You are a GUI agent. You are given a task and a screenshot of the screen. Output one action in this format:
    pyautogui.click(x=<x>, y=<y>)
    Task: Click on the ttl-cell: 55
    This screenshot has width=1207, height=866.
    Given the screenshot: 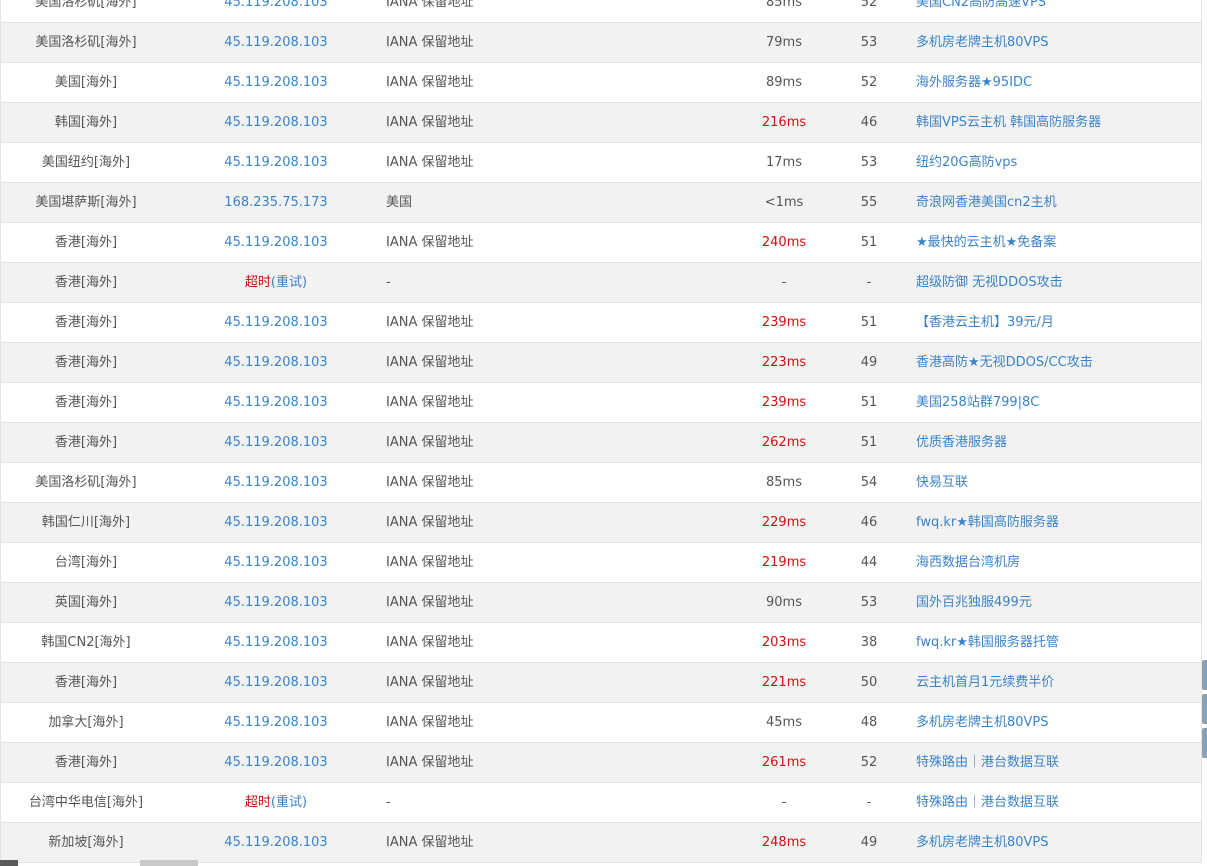 What is the action you would take?
    pyautogui.click(x=869, y=202)
    